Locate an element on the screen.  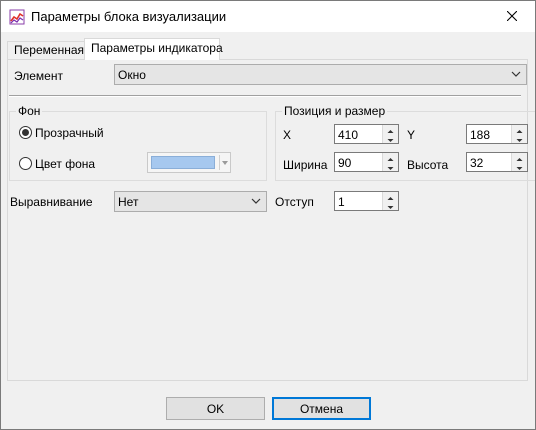
app-chart-icon is located at coordinates (17, 17).